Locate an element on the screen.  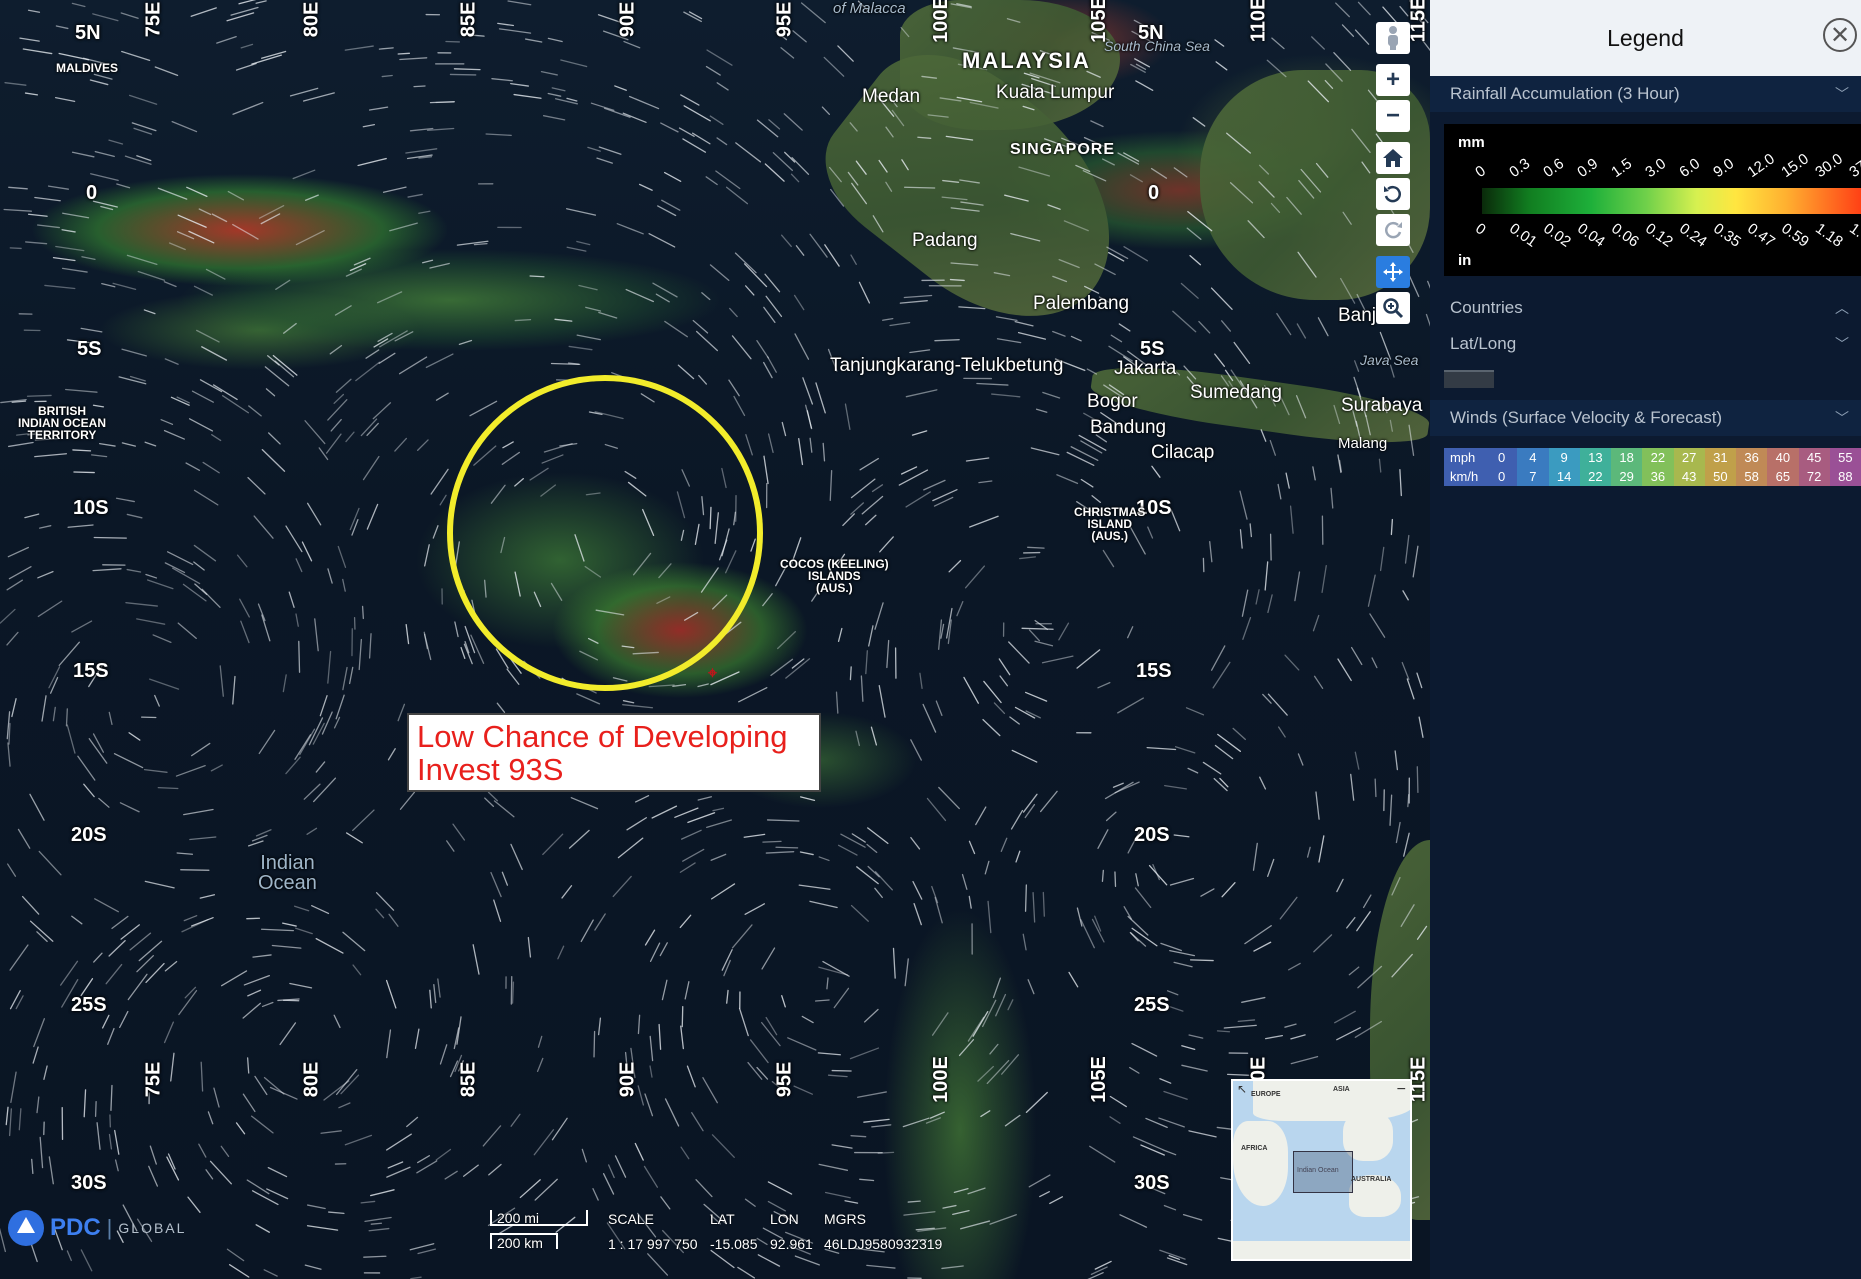
legend-section-rainfall: Rainfall Accumulation (3 Hour) ﹀ is located at coordinates (1645, 94).